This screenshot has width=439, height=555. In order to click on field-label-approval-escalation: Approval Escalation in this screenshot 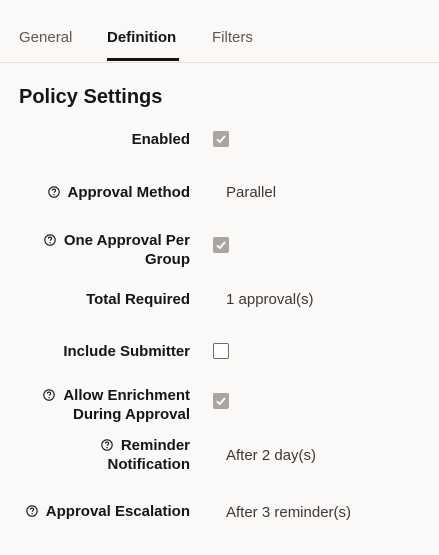, I will do `click(108, 511)`.